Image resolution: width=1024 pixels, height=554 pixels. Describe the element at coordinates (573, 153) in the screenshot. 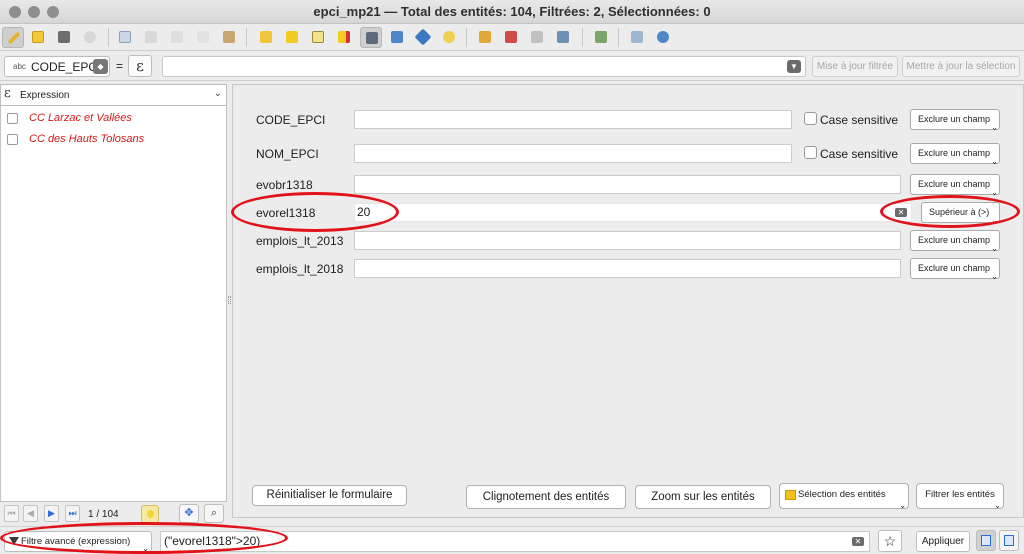

I see `nom-epci-input` at that location.